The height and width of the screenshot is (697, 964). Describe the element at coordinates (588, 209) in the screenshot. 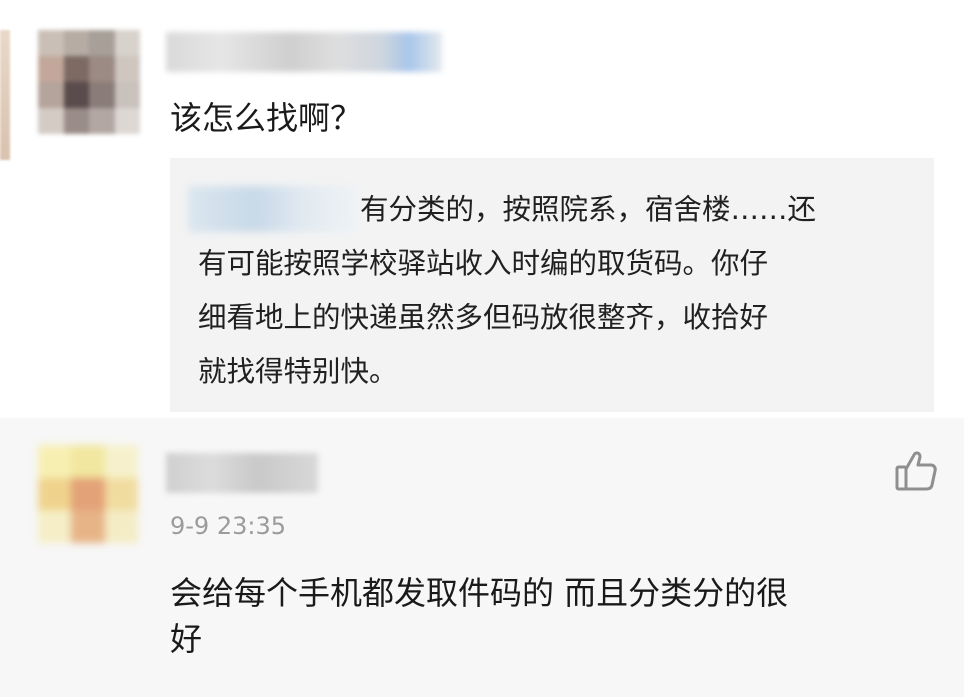

I see `quoted-reply-line: 有分类的，按照院系，宿舍楼……还` at that location.